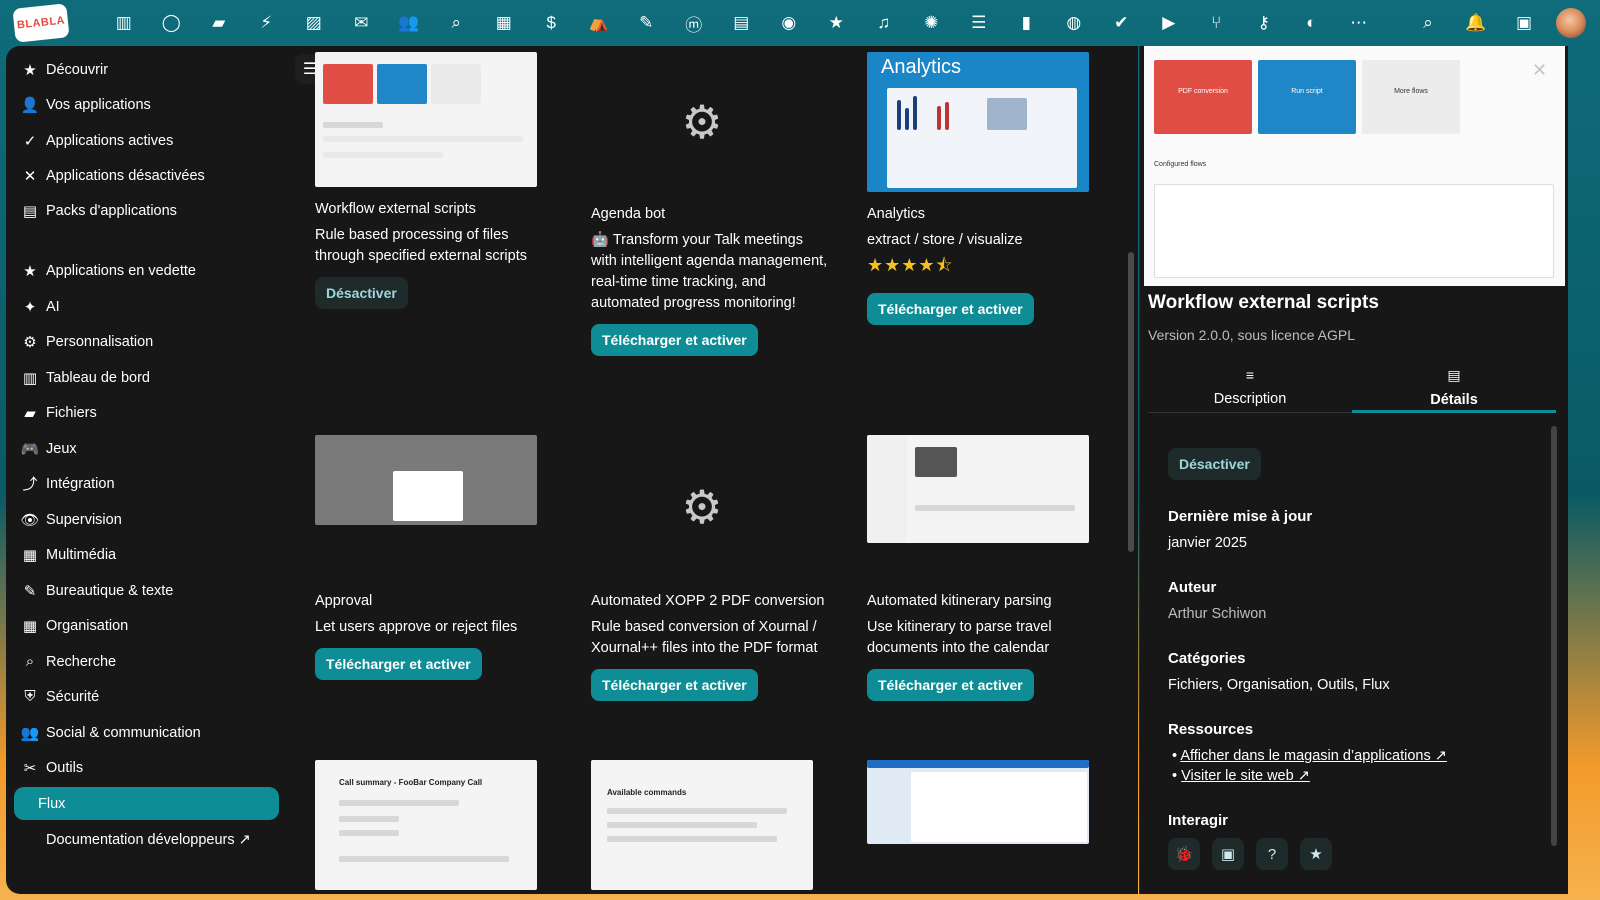 The image size is (1600, 900). I want to click on talk-icon: ◯, so click(172, 23).